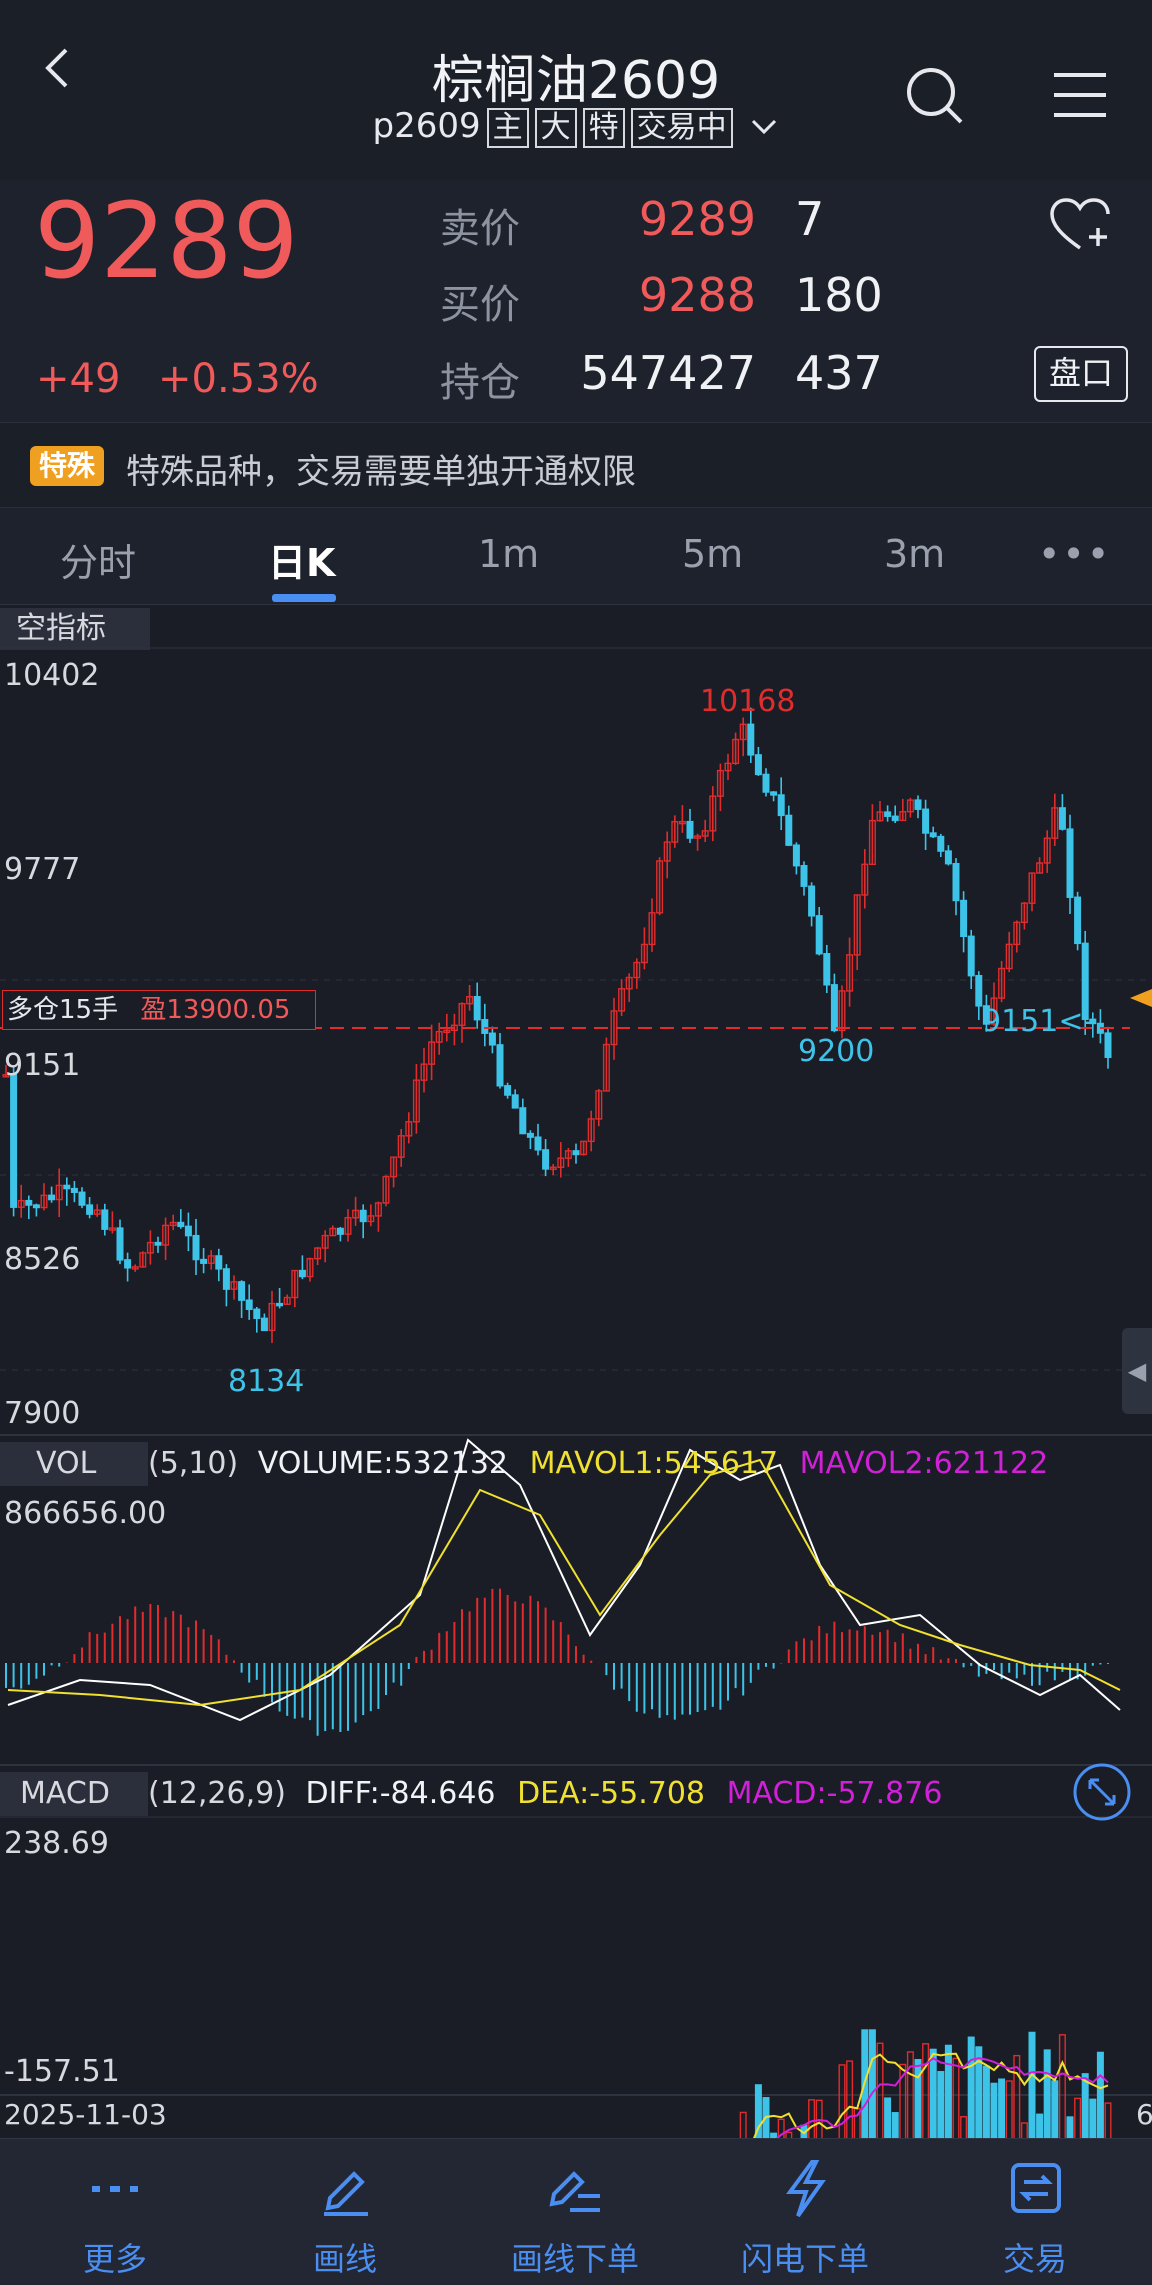  Describe the element at coordinates (1102, 1792) in the screenshot. I see `fullscreen-icon` at that location.